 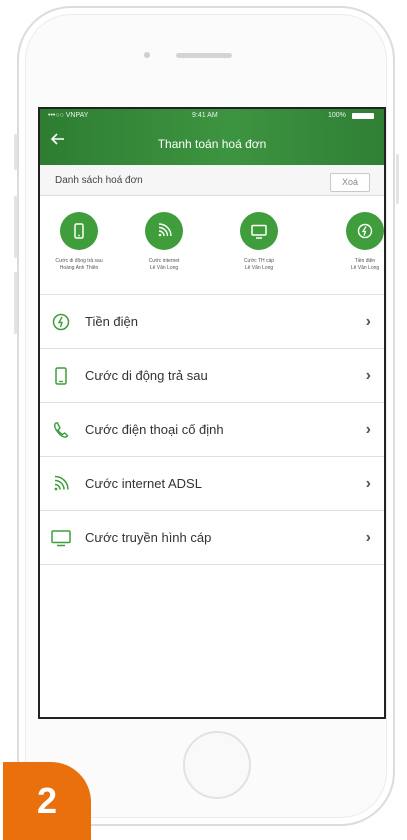 I want to click on menu-item-cable-tv: Cước truyền hình cáp ›, so click(x=212, y=538).